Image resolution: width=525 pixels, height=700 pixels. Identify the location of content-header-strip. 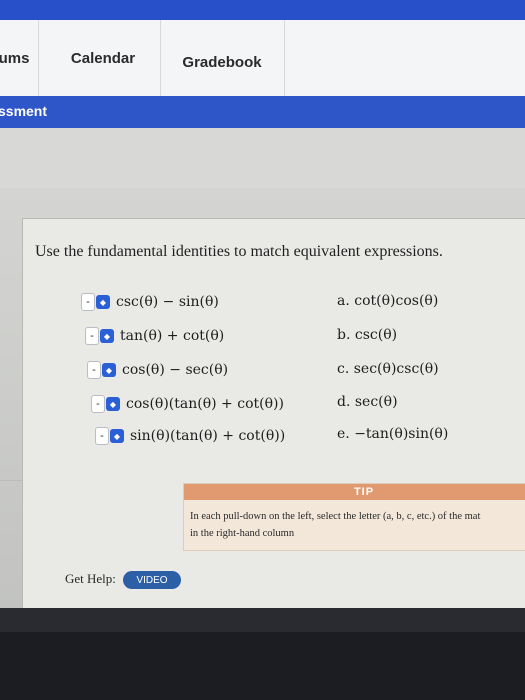
(262, 158).